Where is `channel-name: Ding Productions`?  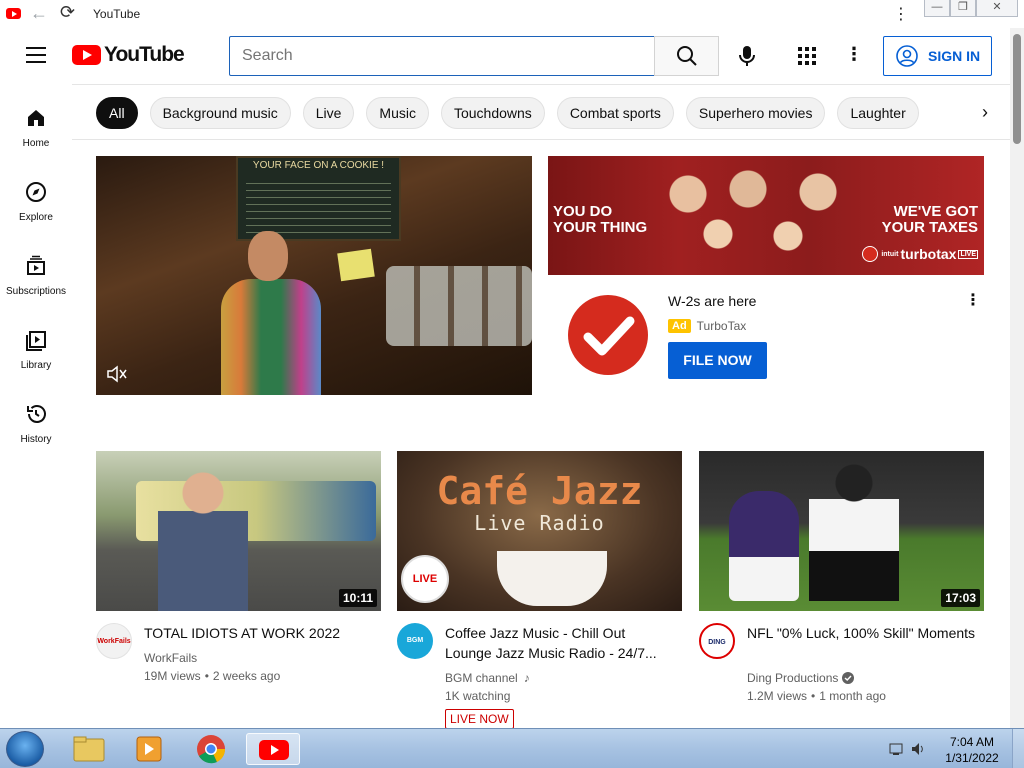
channel-name: Ding Productions is located at coordinates (801, 678).